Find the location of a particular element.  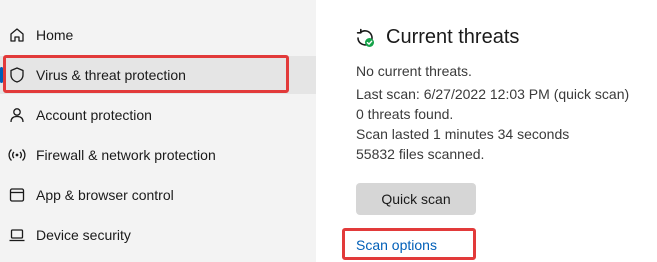

sidebar-item-firewall-network-protection: Firewall & network protection is located at coordinates (158, 155).